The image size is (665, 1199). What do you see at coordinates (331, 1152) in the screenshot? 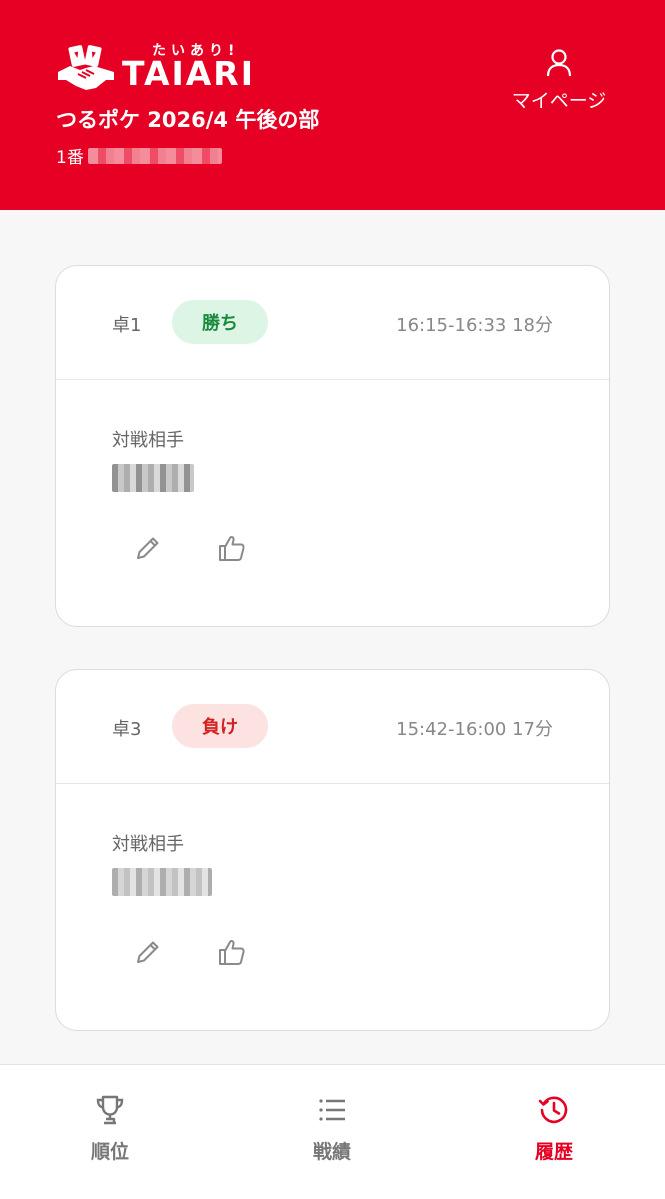
I see `nav-label: 戦績` at bounding box center [331, 1152].